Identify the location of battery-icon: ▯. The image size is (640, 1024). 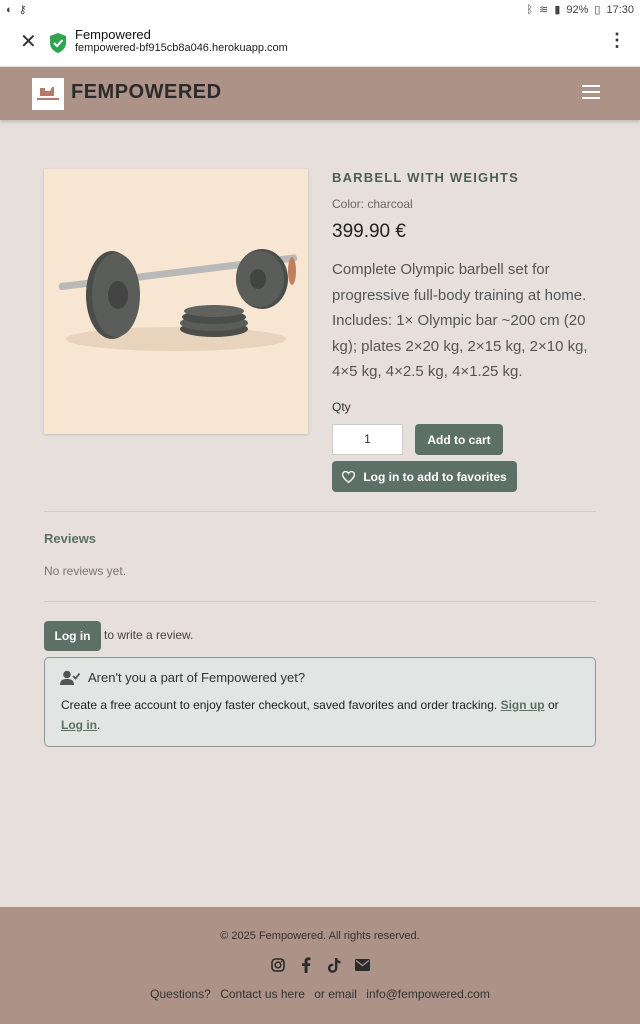
(597, 10).